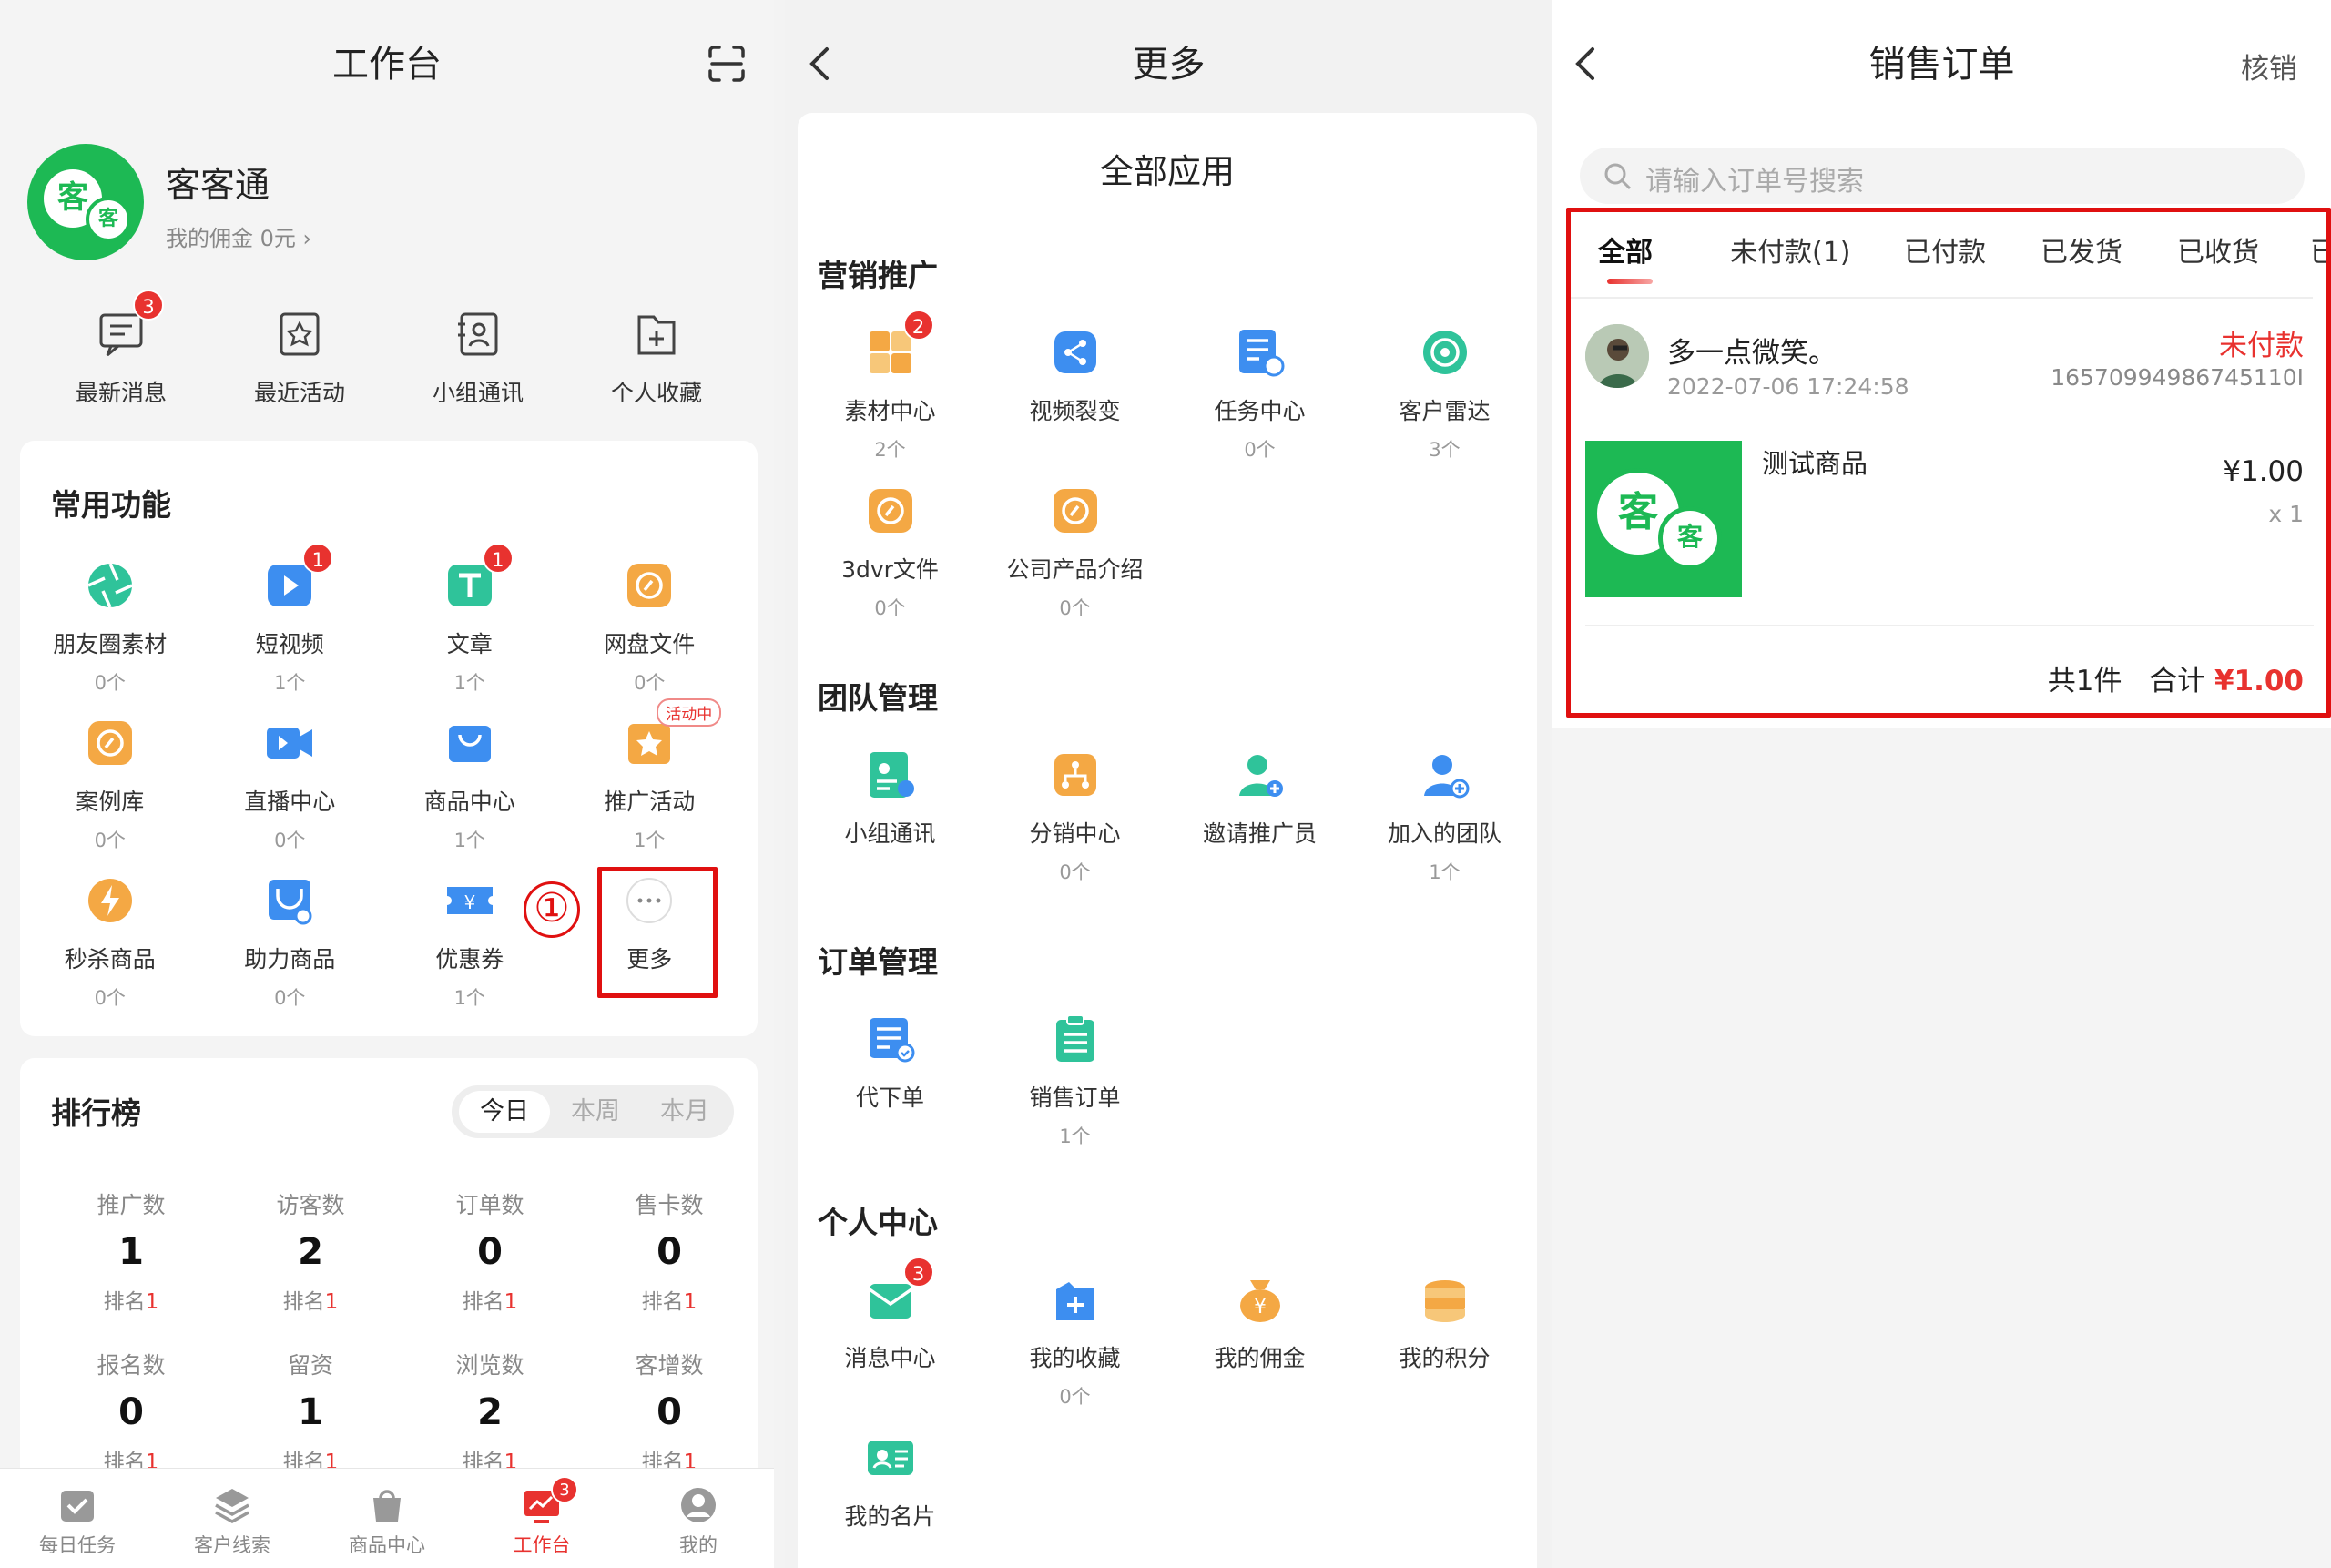 The width and height of the screenshot is (2331, 1568). I want to click on ranking-stat: 报名数 0 排名1, so click(131, 1411).